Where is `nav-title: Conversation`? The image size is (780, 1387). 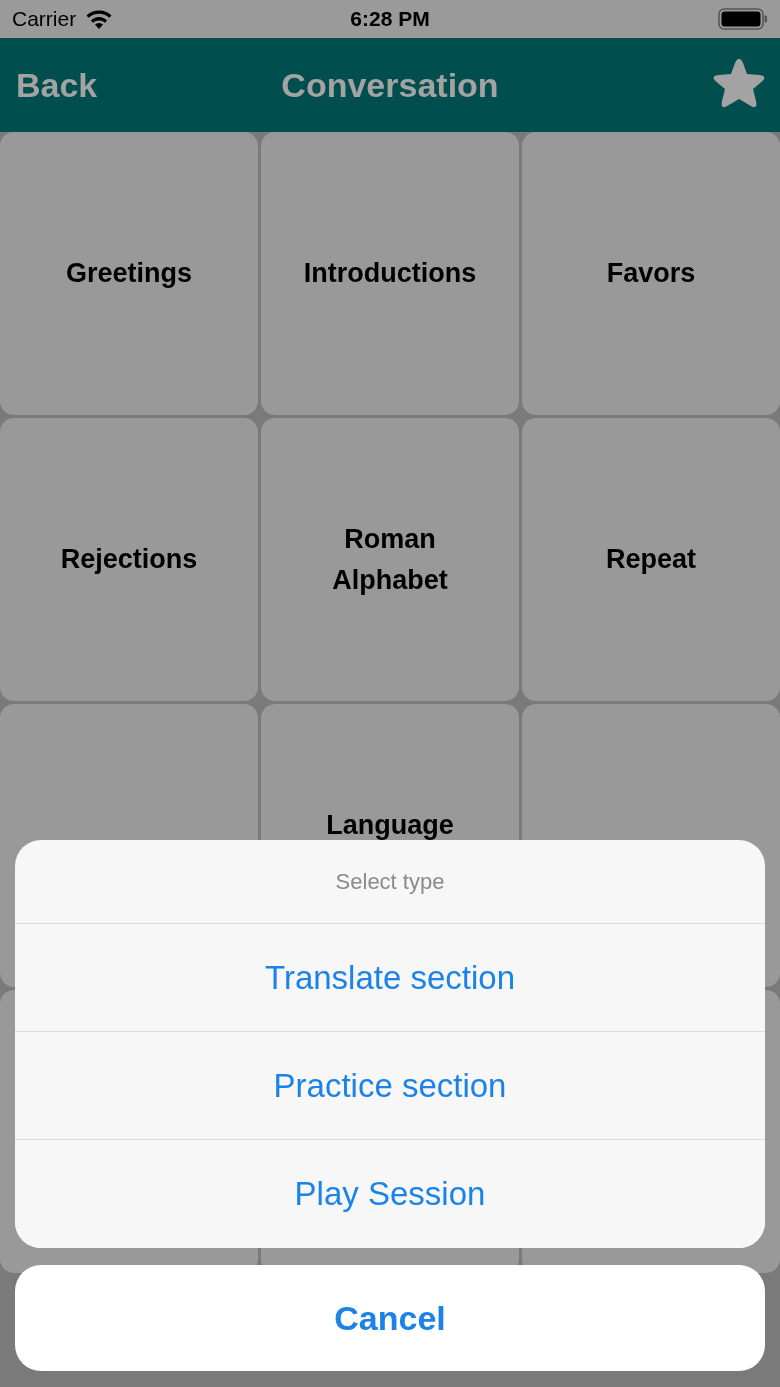 nav-title: Conversation is located at coordinates (390, 85).